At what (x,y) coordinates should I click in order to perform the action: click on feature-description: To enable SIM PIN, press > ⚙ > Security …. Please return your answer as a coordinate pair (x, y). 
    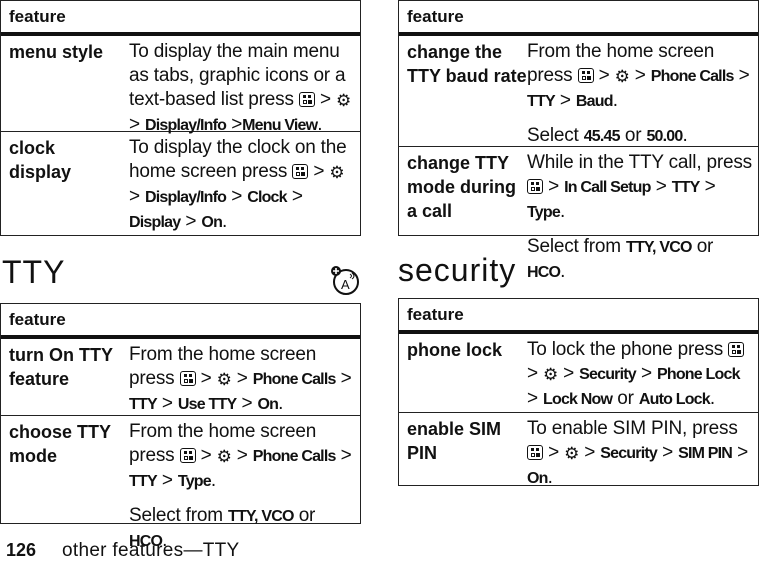
    Looking at the image, I should click on (638, 453).